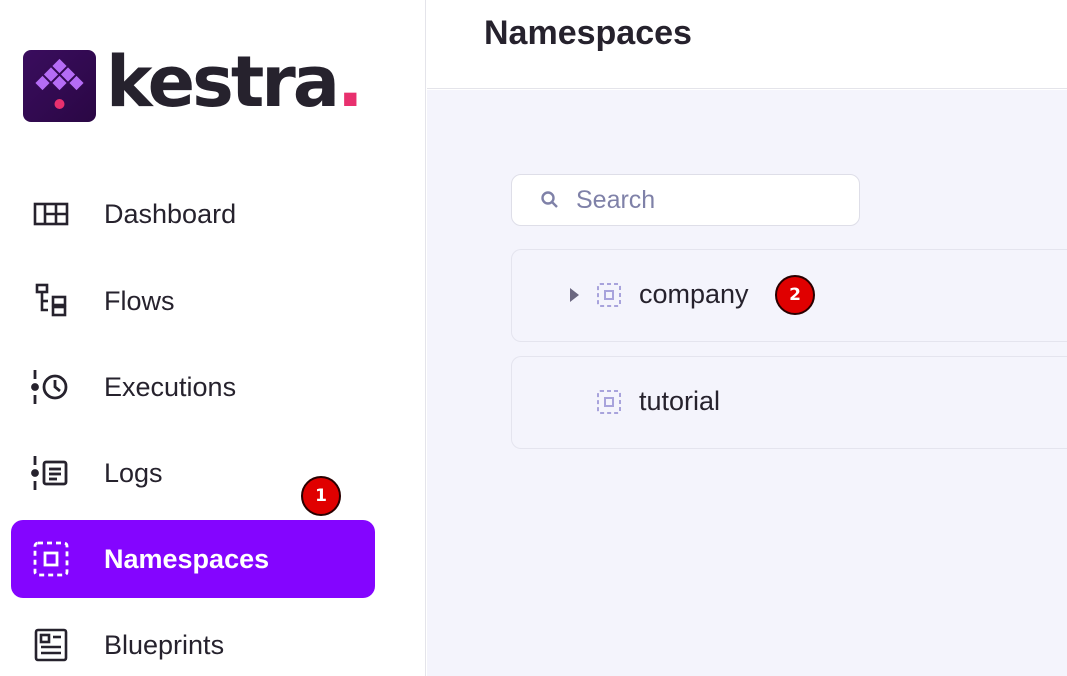  What do you see at coordinates (588, 33) in the screenshot?
I see `page-title: Namespaces` at bounding box center [588, 33].